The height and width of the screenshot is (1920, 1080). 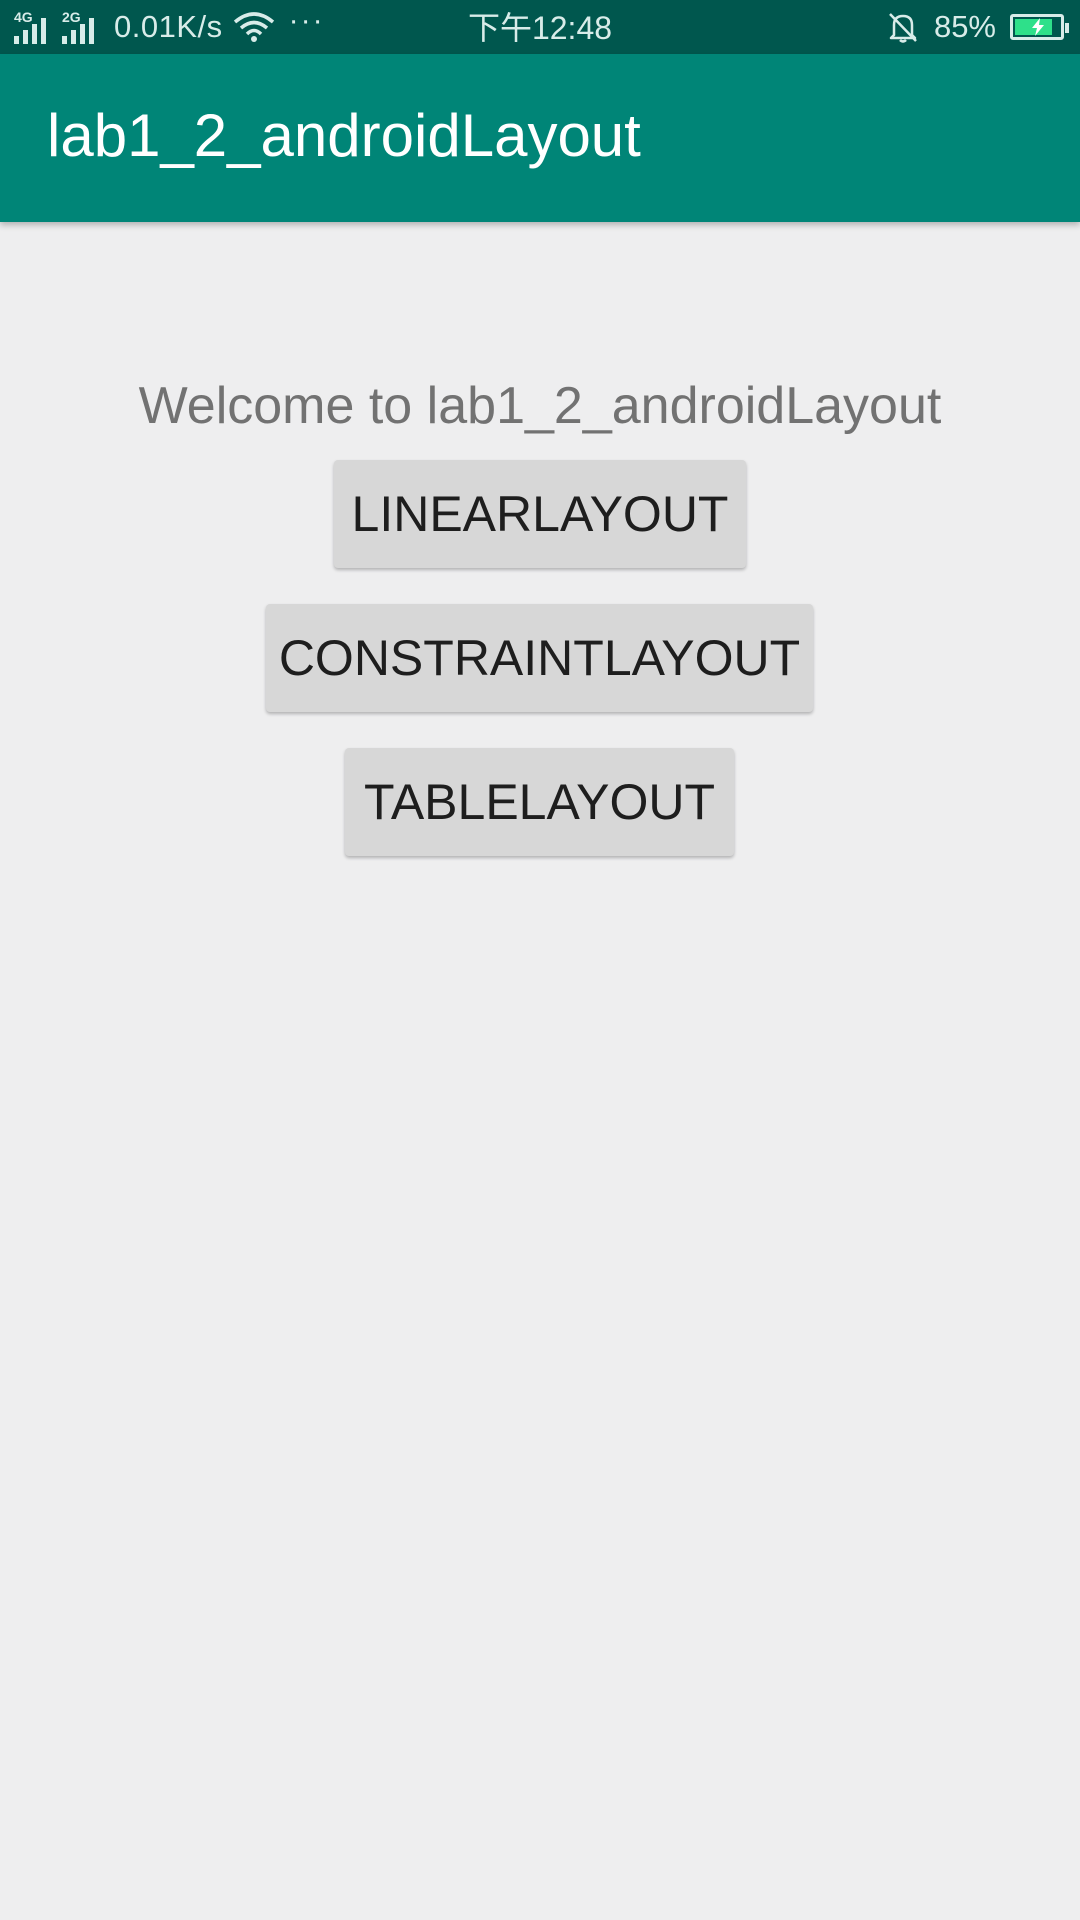 I want to click on status-left: 4G 2G 0.01K/s ···, so click(x=169, y=27).